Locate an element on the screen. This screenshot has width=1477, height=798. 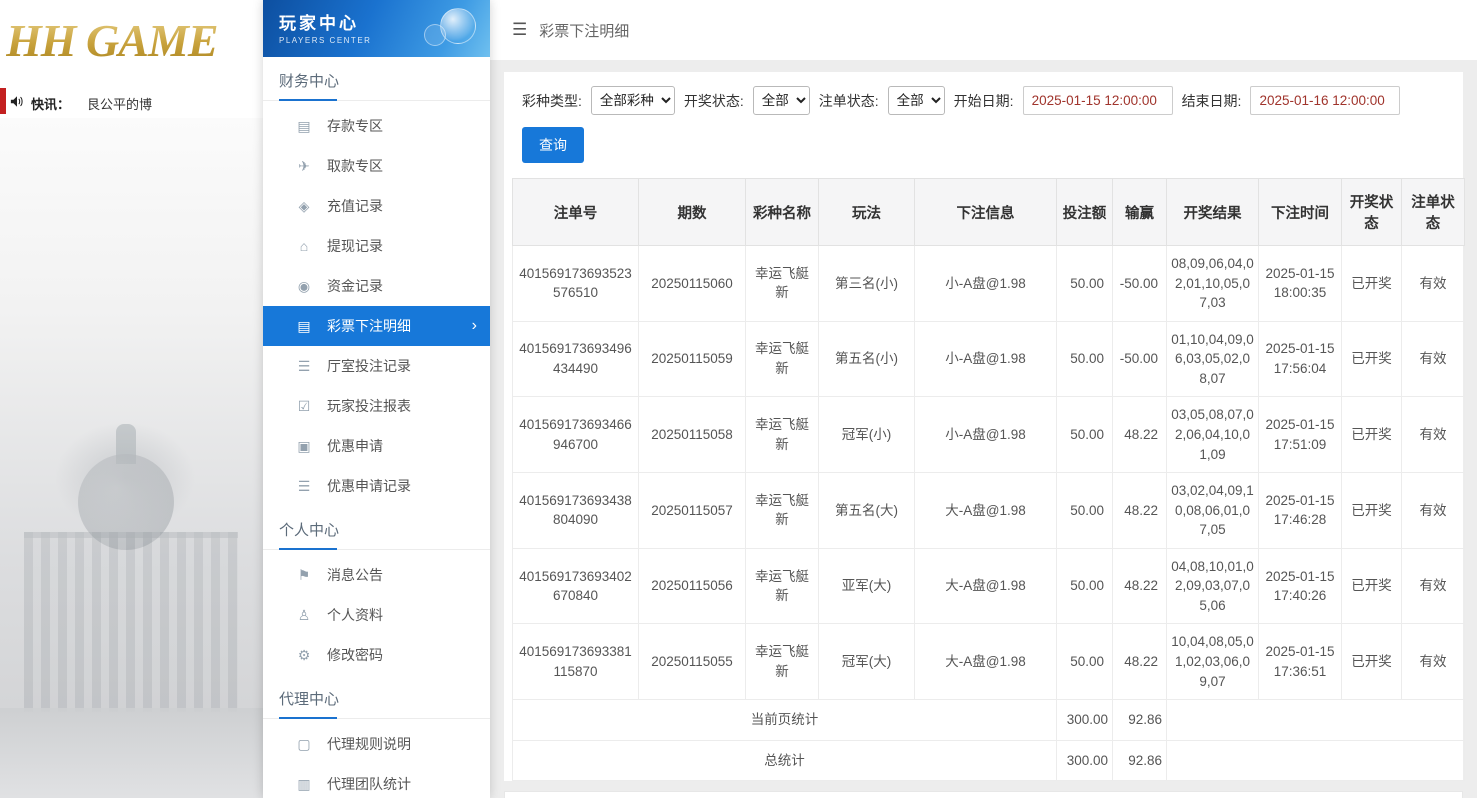
column-header: 开奖状态 is located at coordinates (1371, 212).